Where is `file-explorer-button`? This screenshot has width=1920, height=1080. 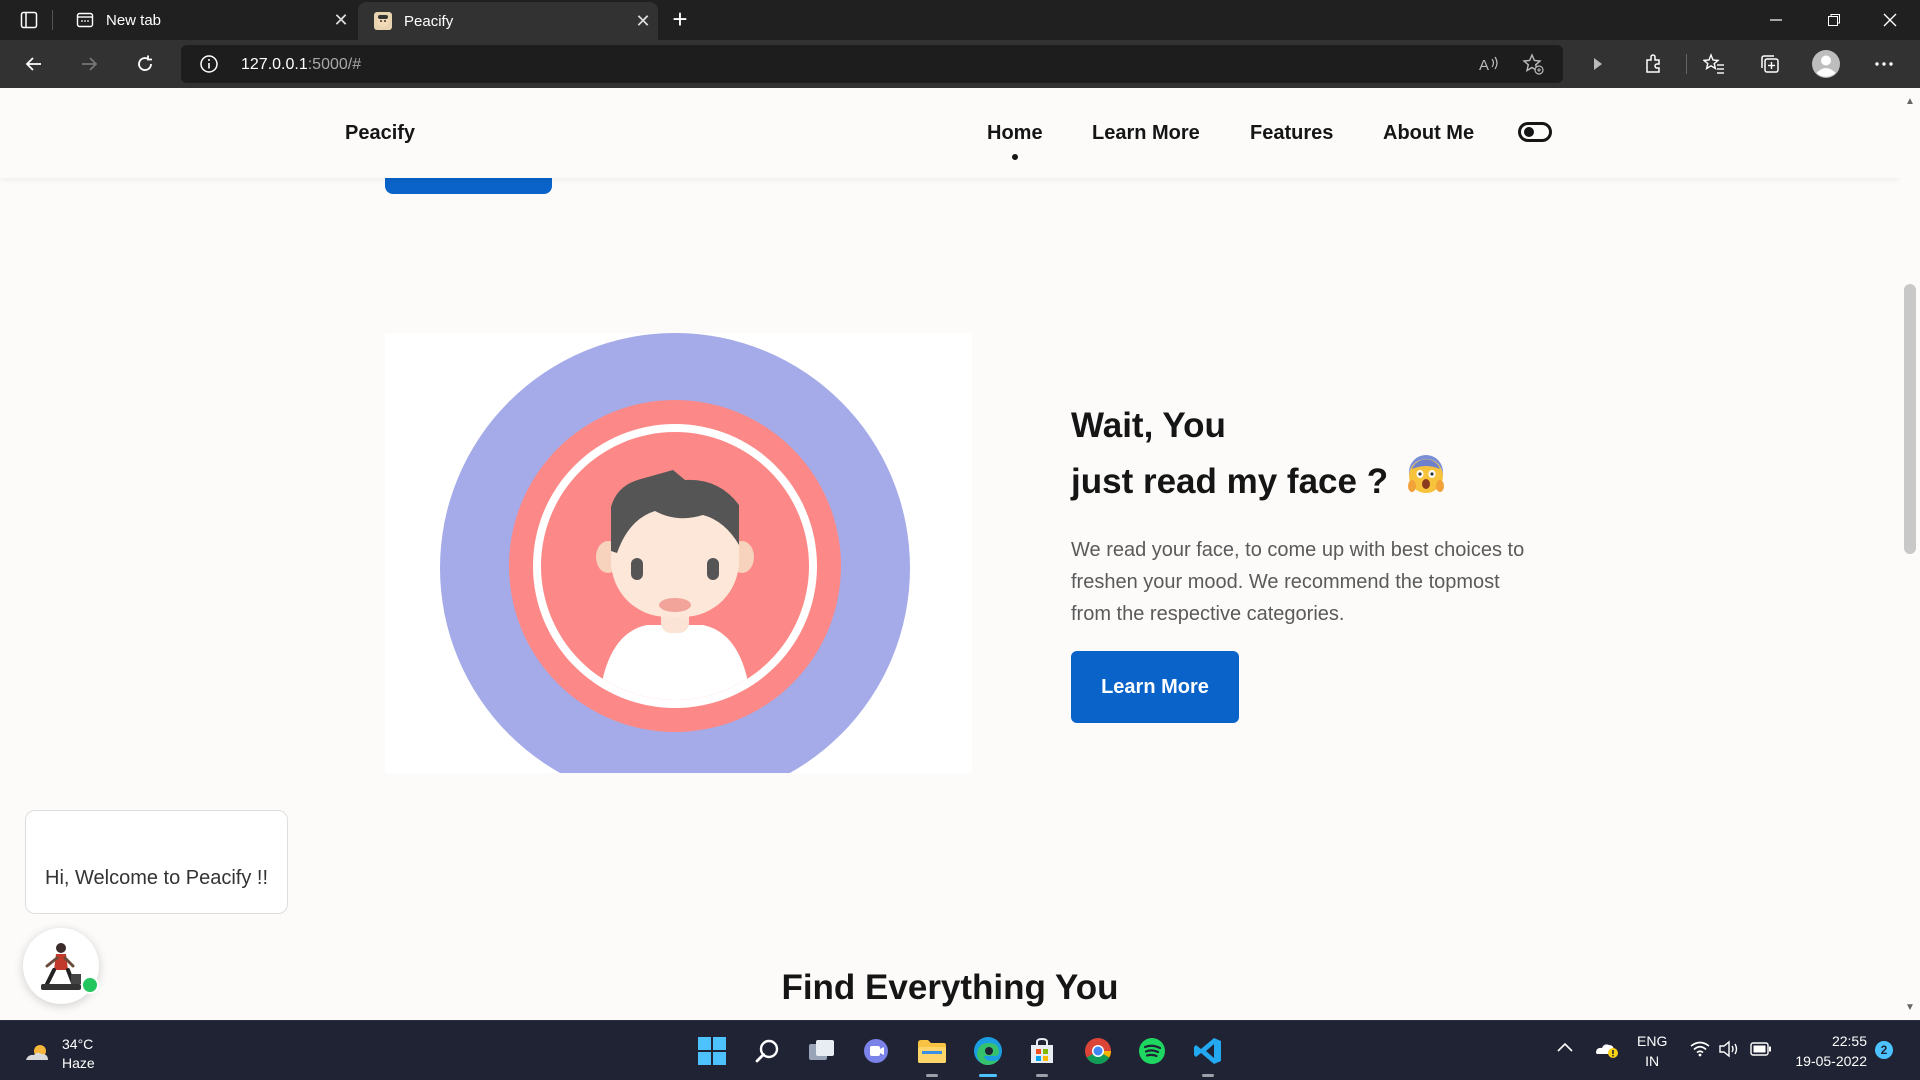 file-explorer-button is located at coordinates (932, 1054).